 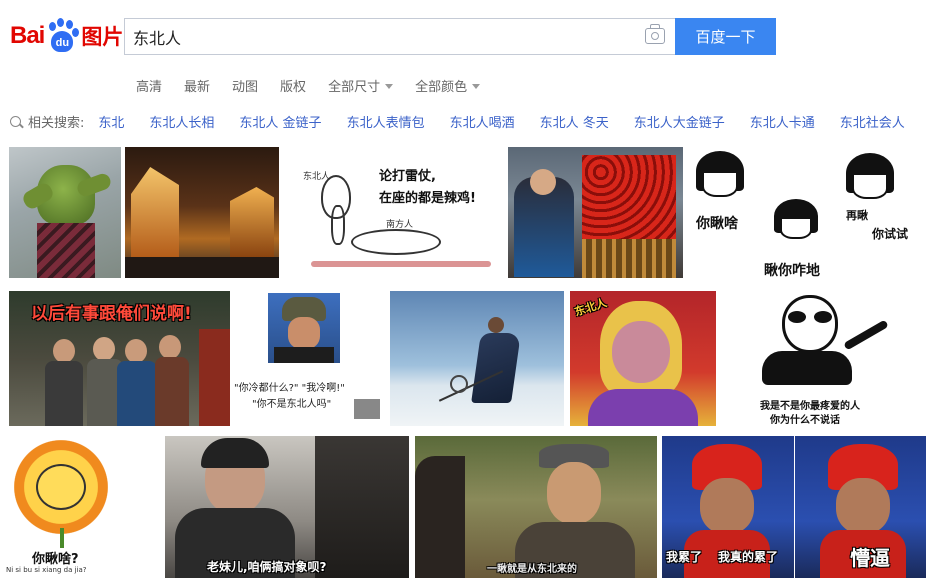 What do you see at coordinates (102, 37) in the screenshot?
I see `logo-tupian-text: 图片` at bounding box center [102, 37].